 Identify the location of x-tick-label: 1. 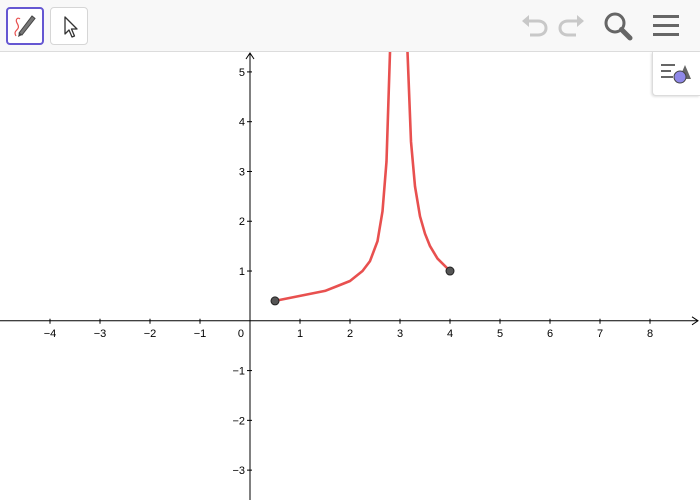
(300, 334).